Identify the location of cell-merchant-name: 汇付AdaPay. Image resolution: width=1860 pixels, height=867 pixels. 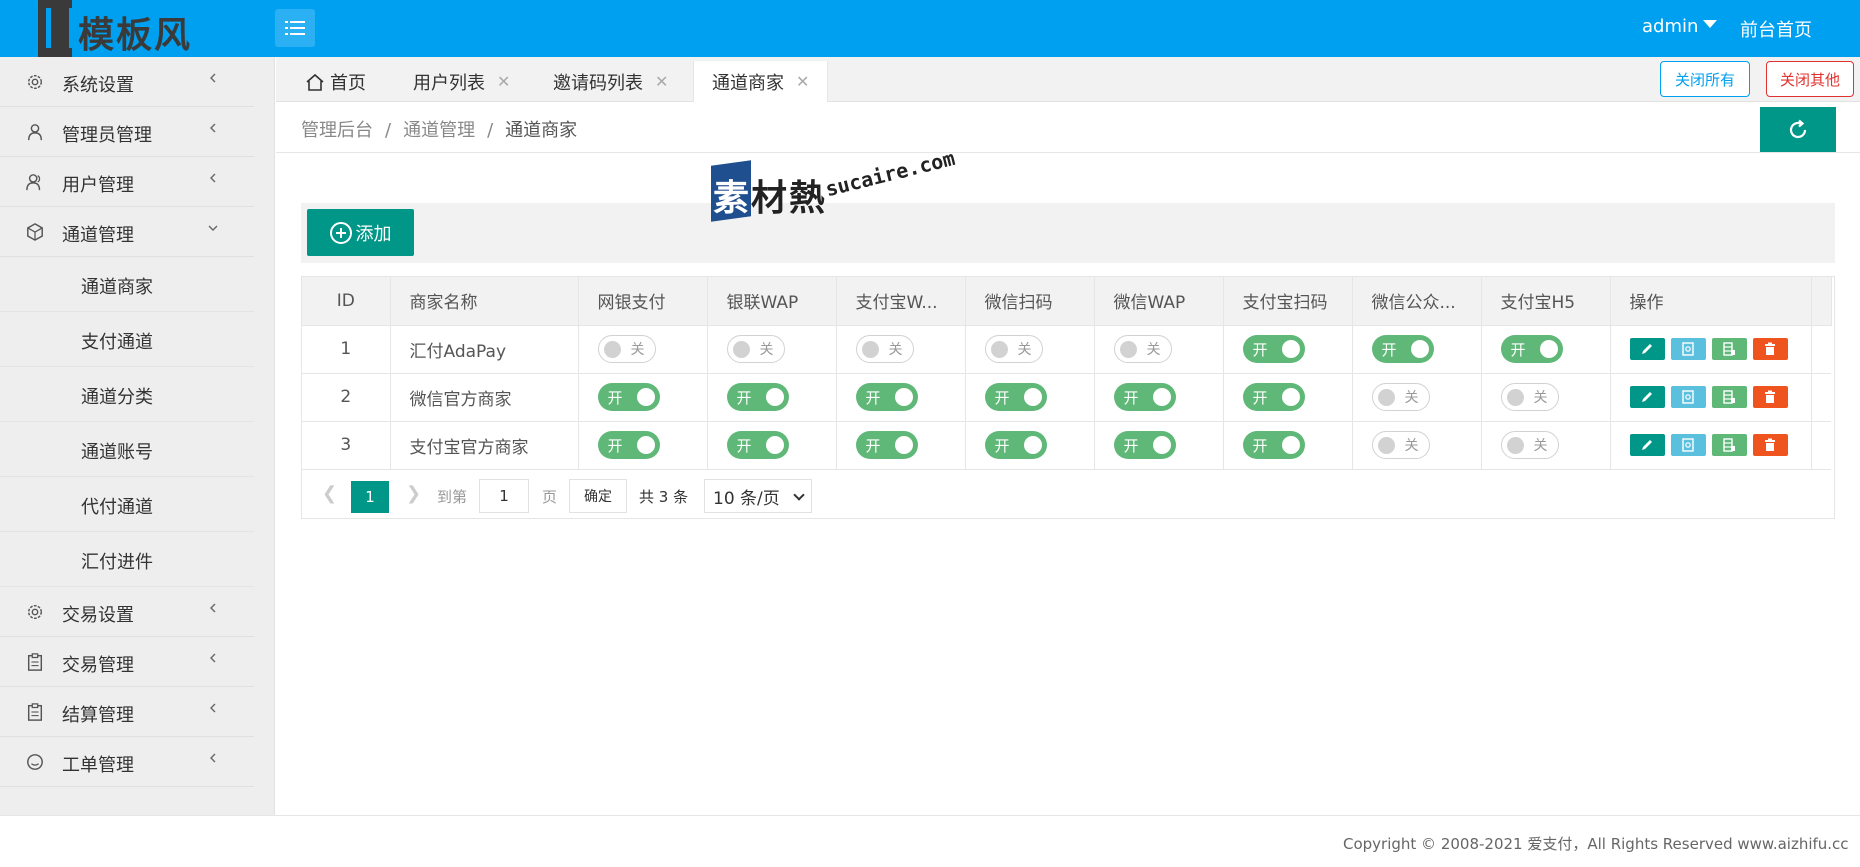
(484, 349).